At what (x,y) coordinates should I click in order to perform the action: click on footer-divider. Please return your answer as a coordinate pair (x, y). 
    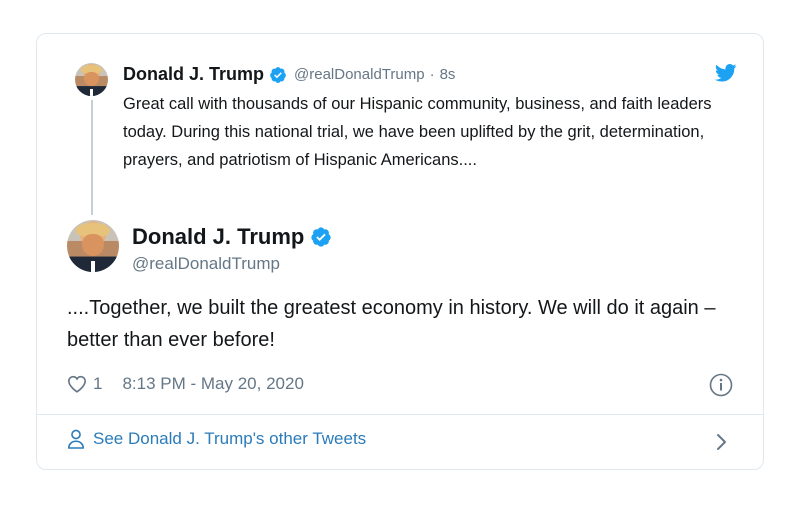
    Looking at the image, I should click on (400, 414).